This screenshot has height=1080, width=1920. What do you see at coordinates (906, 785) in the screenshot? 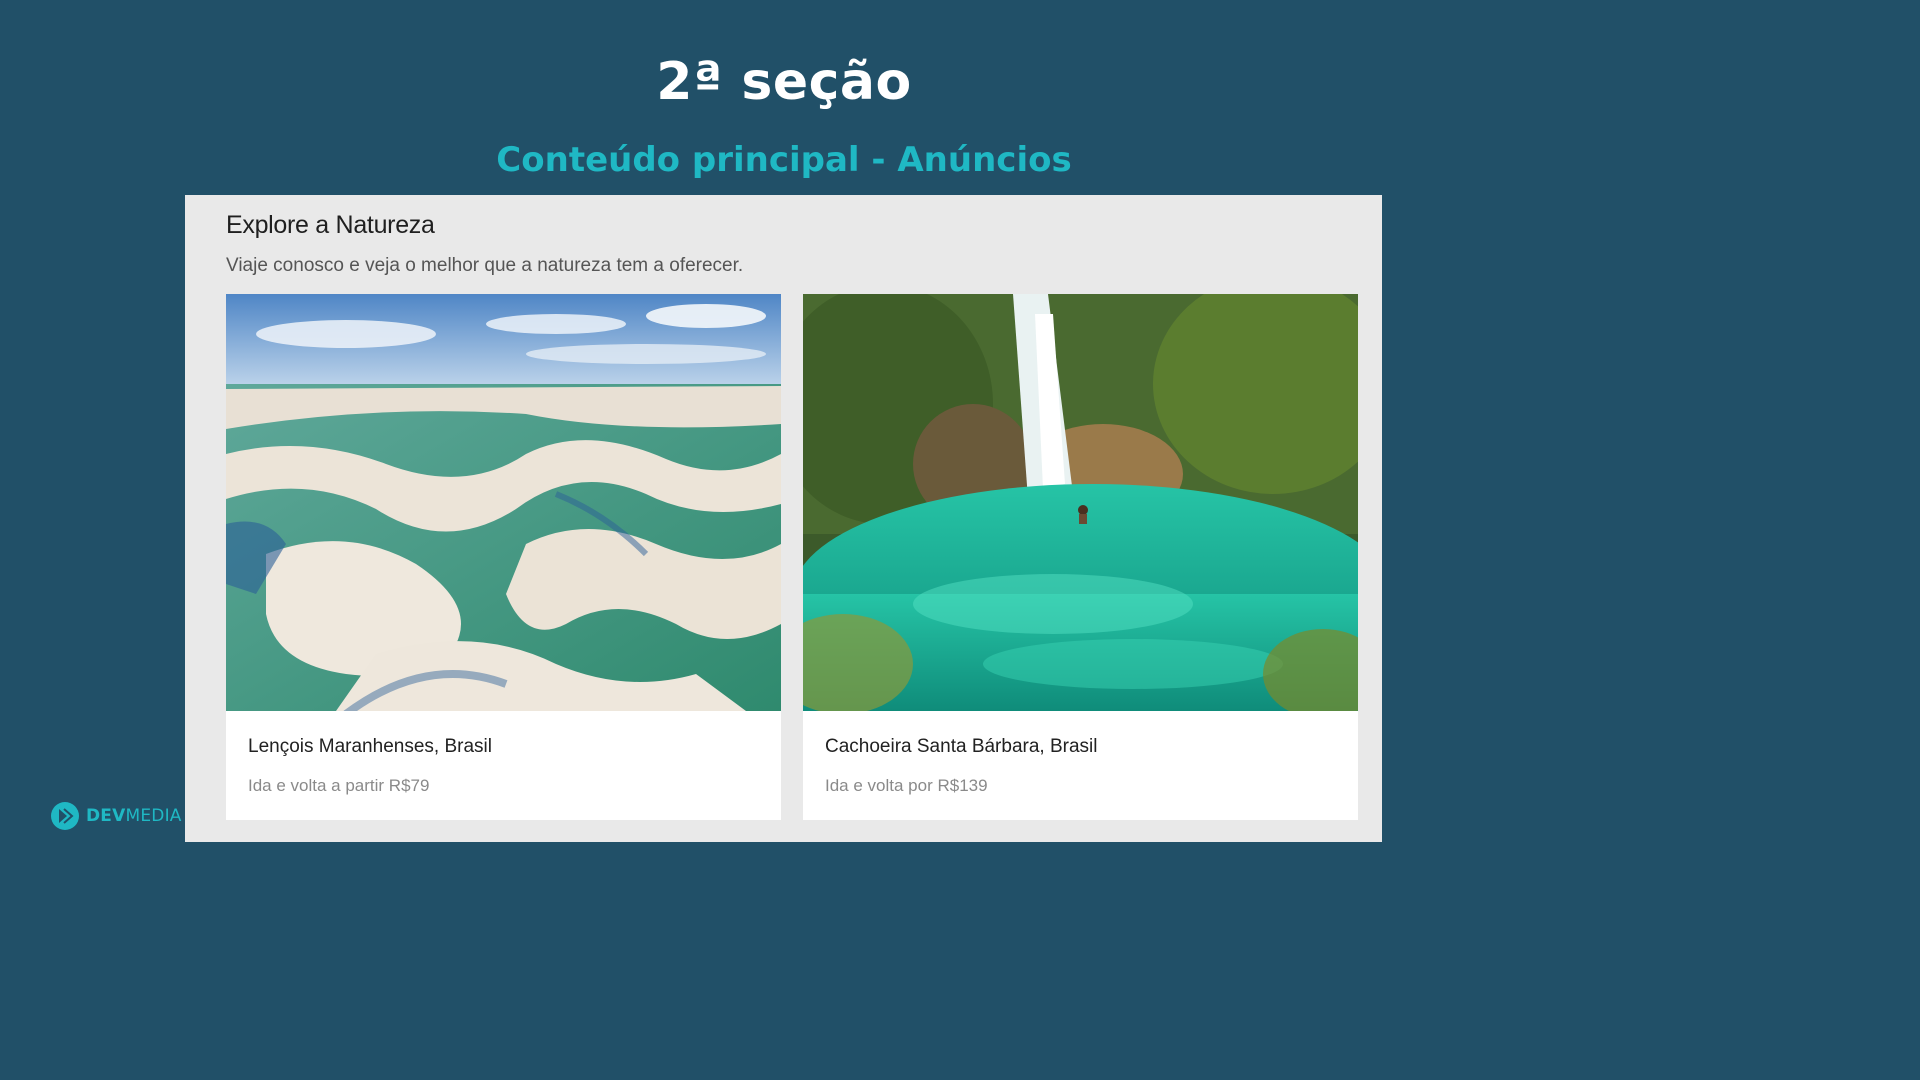
I see `card-price: Ida e volta por R$139` at bounding box center [906, 785].